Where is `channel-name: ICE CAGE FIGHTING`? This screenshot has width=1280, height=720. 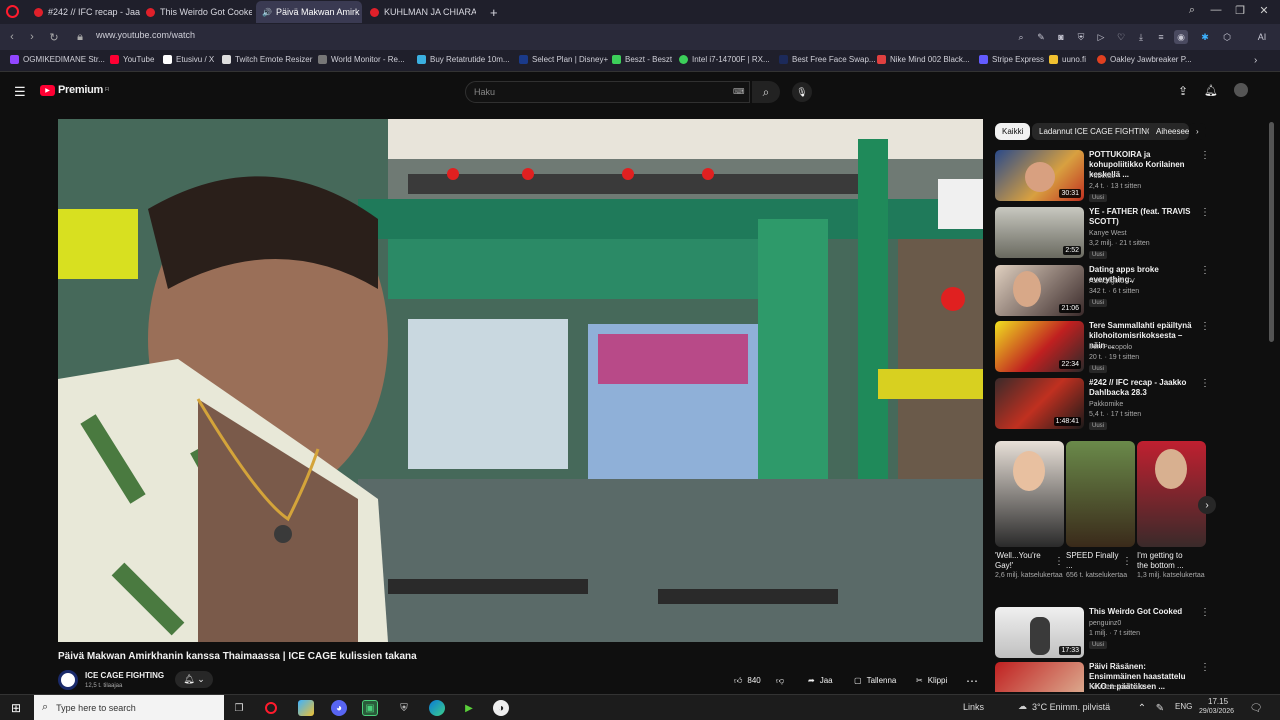 channel-name: ICE CAGE FIGHTING is located at coordinates (124, 675).